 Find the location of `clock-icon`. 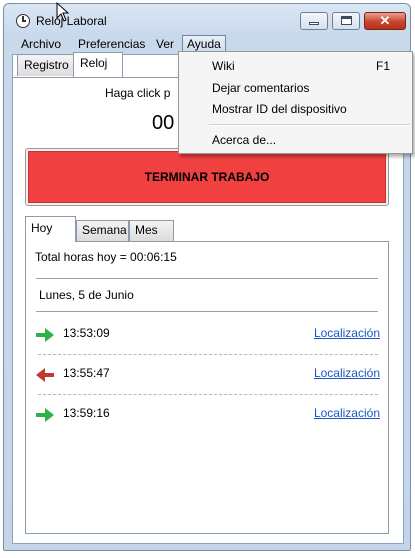

clock-icon is located at coordinates (23, 21).